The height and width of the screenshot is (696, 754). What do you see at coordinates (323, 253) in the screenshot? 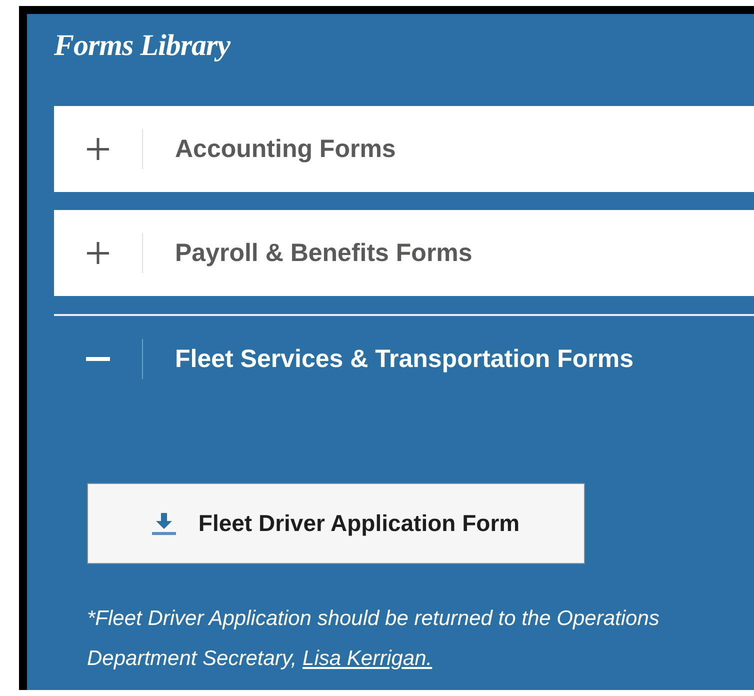
I see `section-heading: Payroll & Benefits Forms` at bounding box center [323, 253].